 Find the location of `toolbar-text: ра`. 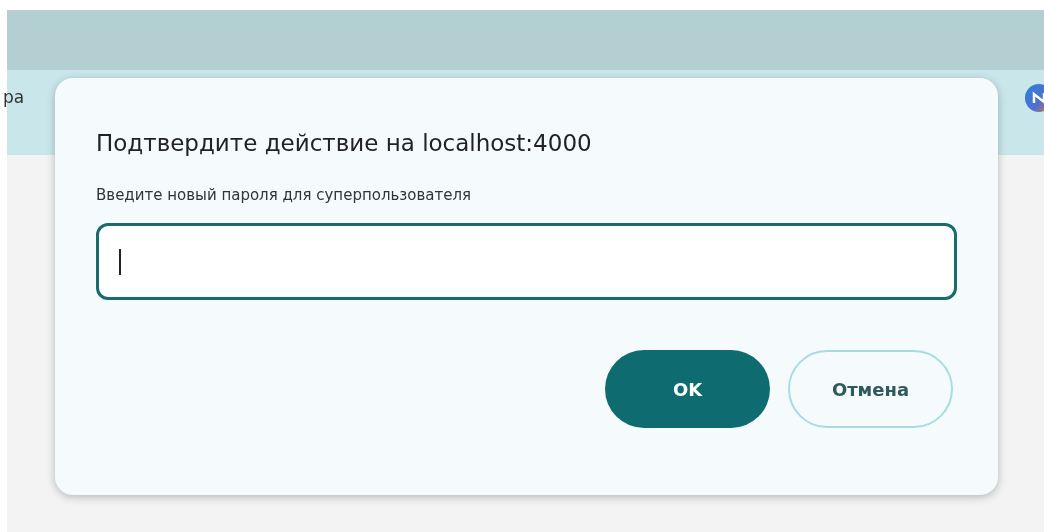

toolbar-text: ра is located at coordinates (14, 97).